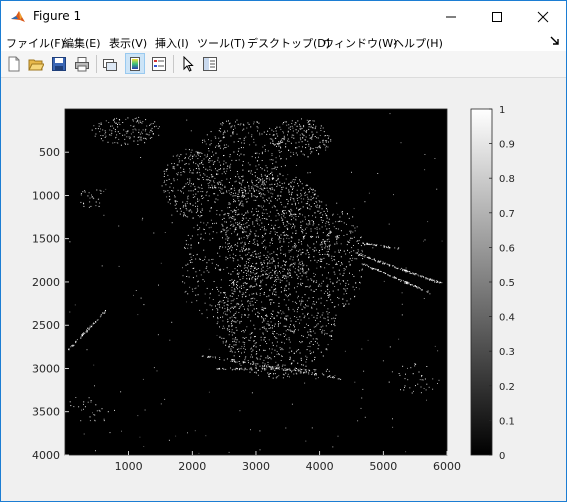 The height and width of the screenshot is (502, 567). Describe the element at coordinates (555, 41) in the screenshot. I see `dock-figure-icon` at that location.